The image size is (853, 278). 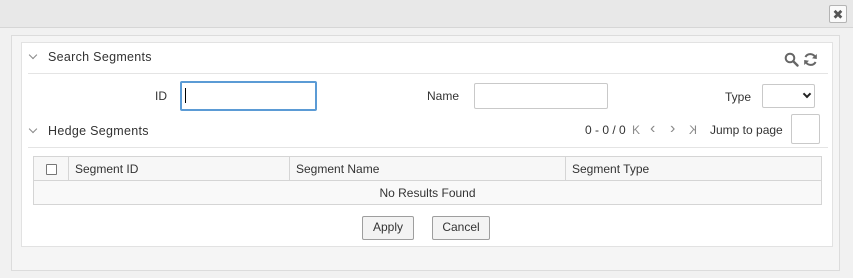 What do you see at coordinates (693, 130) in the screenshot?
I see `last-page-icon: K` at bounding box center [693, 130].